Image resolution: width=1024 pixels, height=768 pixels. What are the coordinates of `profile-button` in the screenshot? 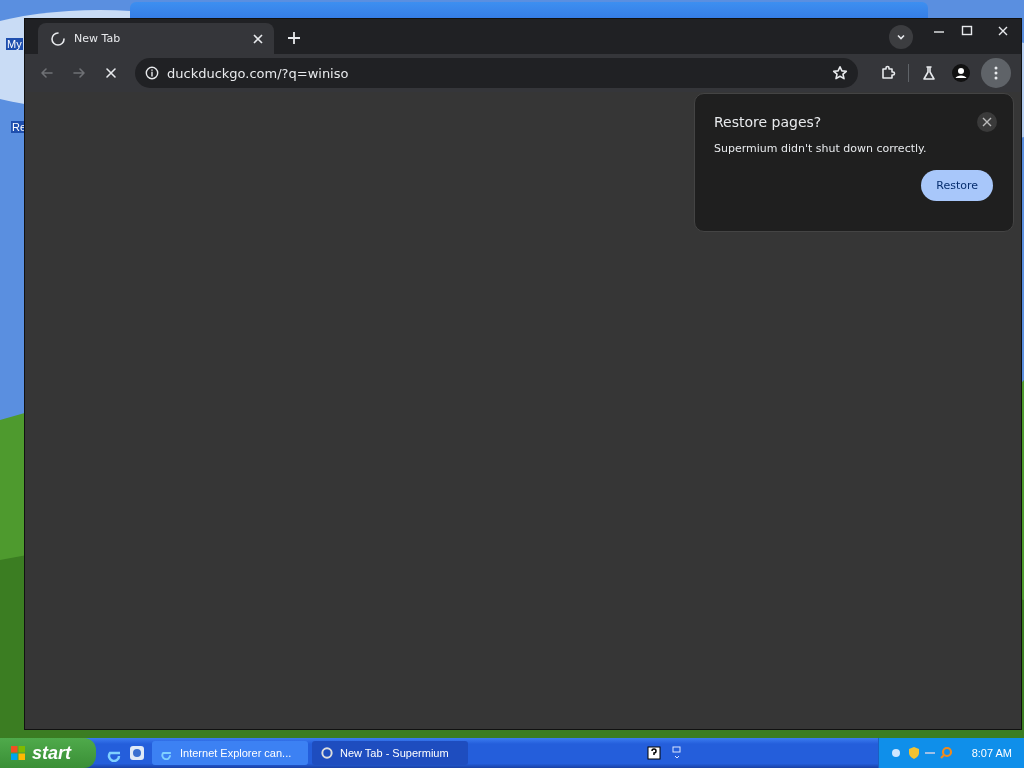 It's located at (961, 73).